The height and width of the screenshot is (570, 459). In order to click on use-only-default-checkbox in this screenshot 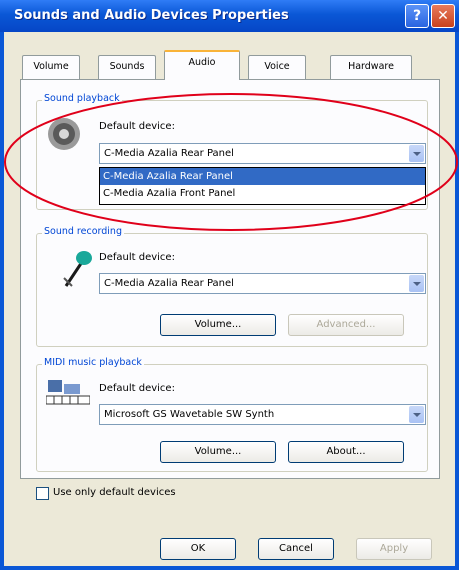, I will do `click(42, 493)`.